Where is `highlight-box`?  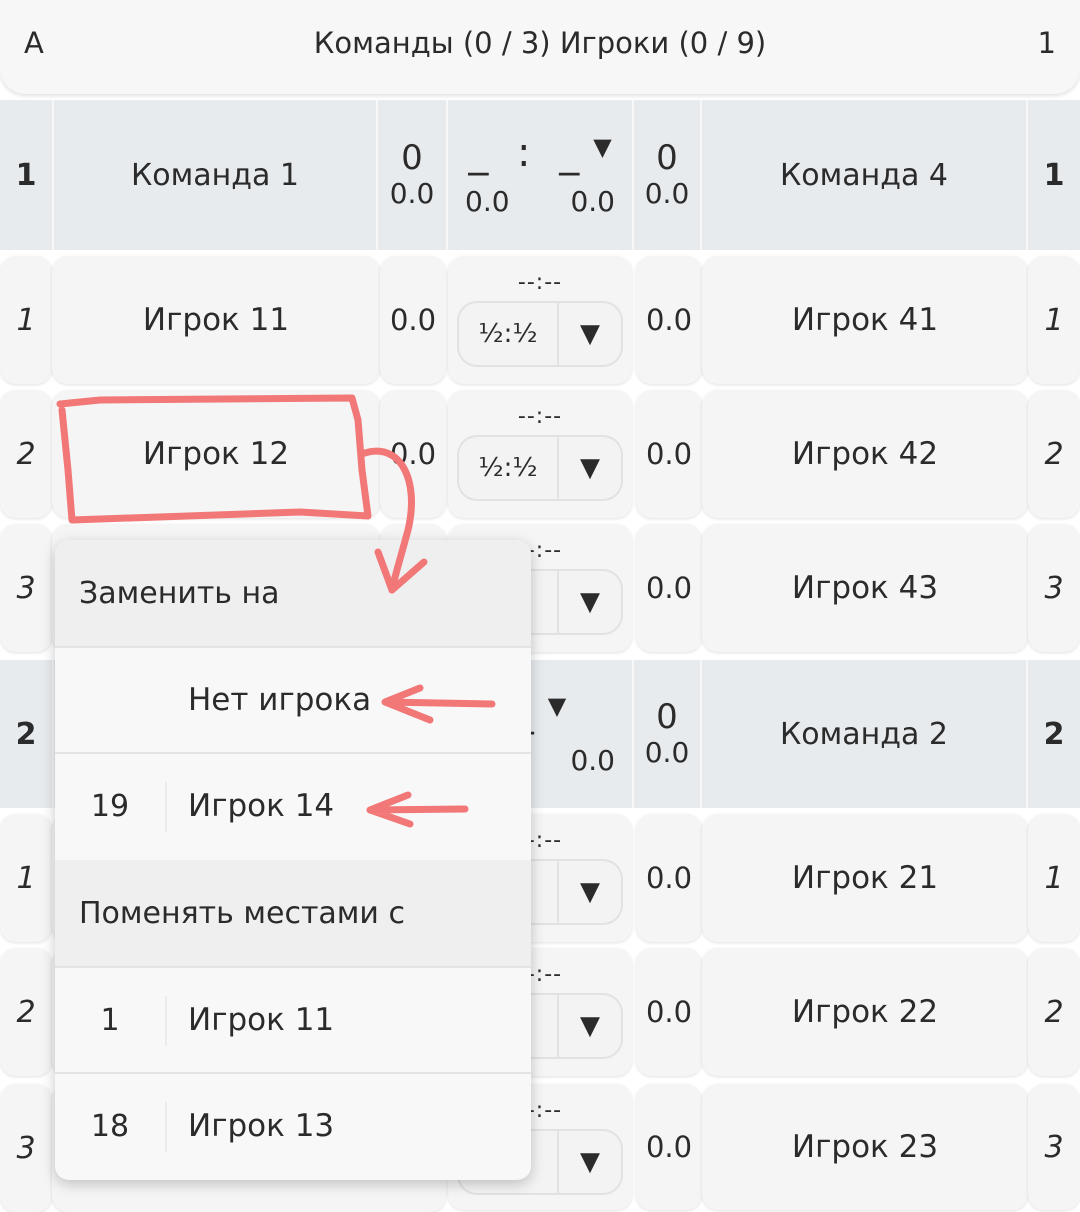 highlight-box is located at coordinates (214, 459).